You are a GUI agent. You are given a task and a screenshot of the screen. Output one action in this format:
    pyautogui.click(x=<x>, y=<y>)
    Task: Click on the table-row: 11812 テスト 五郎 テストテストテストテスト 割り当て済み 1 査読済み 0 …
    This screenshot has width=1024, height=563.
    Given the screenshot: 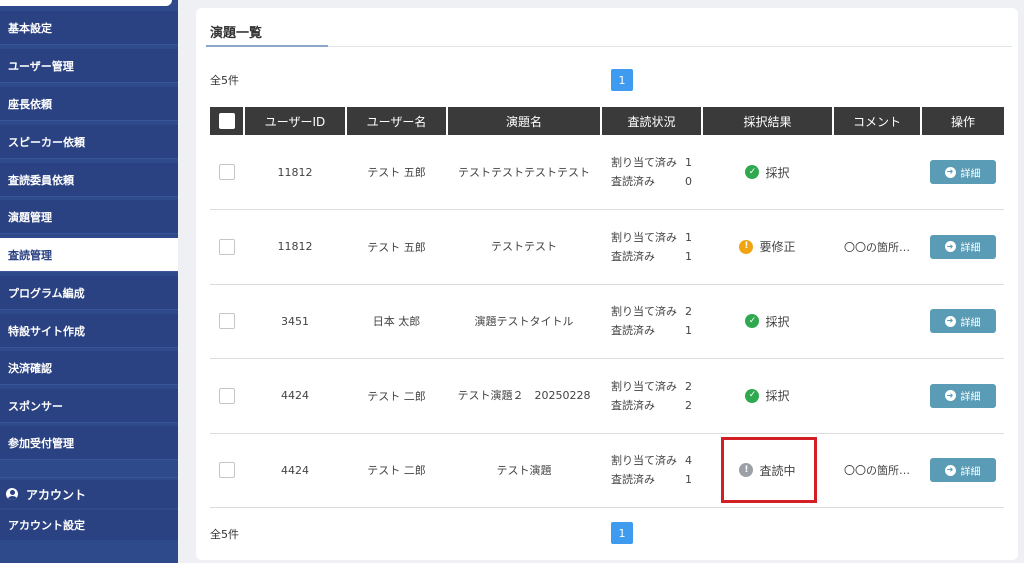 What is the action you would take?
    pyautogui.click(x=607, y=172)
    